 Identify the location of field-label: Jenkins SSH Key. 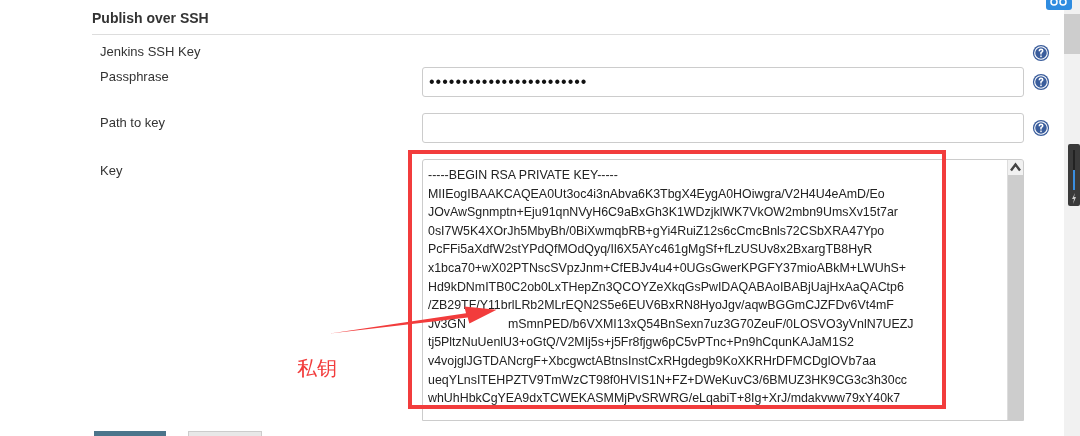
(150, 51).